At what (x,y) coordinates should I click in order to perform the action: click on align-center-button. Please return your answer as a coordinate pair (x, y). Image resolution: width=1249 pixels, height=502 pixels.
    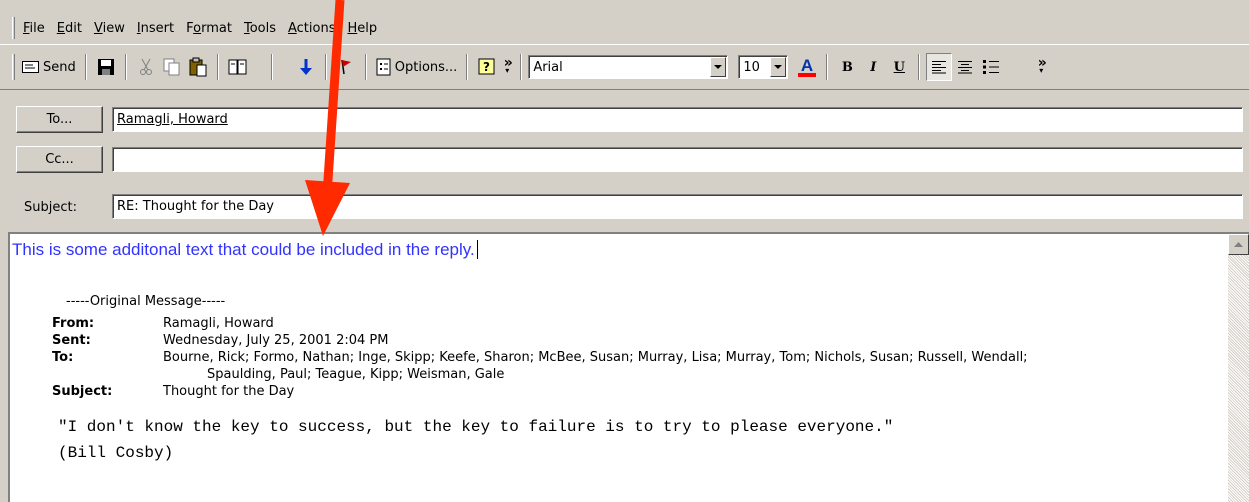
    Looking at the image, I should click on (965, 67).